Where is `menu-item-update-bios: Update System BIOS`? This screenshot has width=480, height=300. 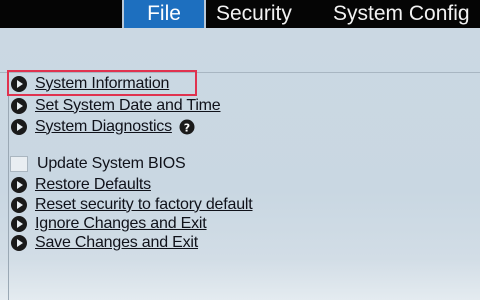 menu-item-update-bios: Update System BIOS is located at coordinates (98, 163).